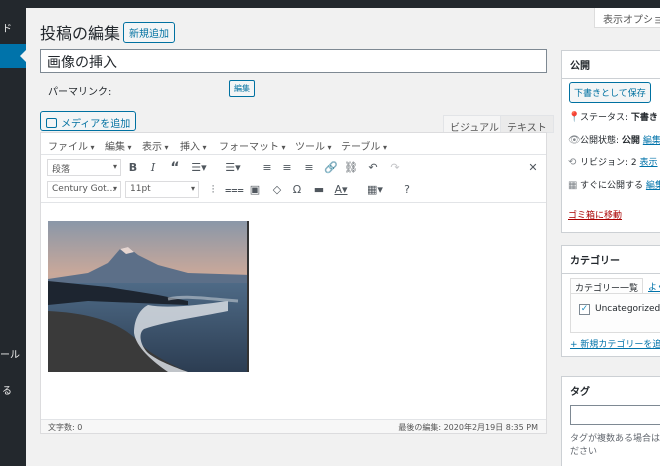 Image resolution: width=660 pixels, height=466 pixels. Describe the element at coordinates (293, 426) in the screenshot. I see `editor-statusbar: 文字数: 0 最後の編集: 2020年2月19日 8:35 PM` at that location.